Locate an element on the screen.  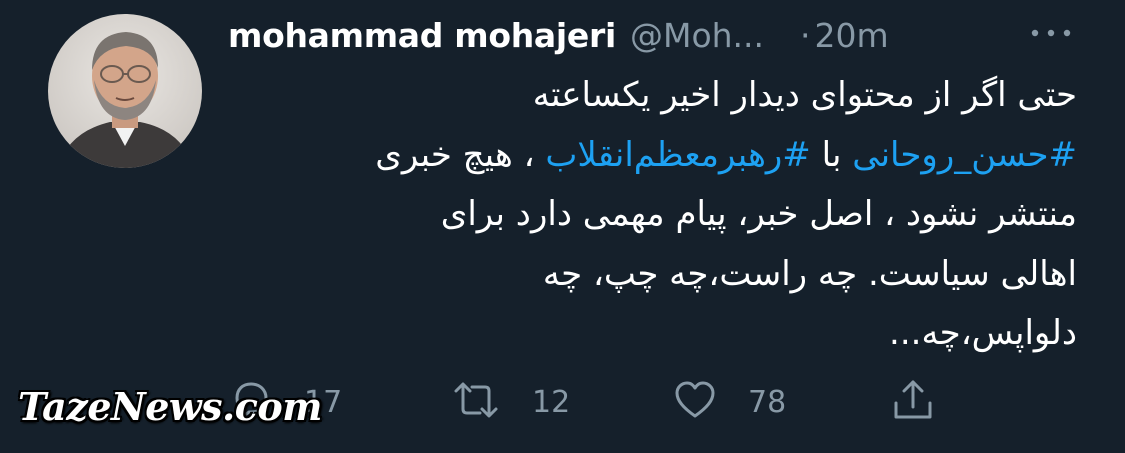
retweet-button: 12 is located at coordinates (510, 402).